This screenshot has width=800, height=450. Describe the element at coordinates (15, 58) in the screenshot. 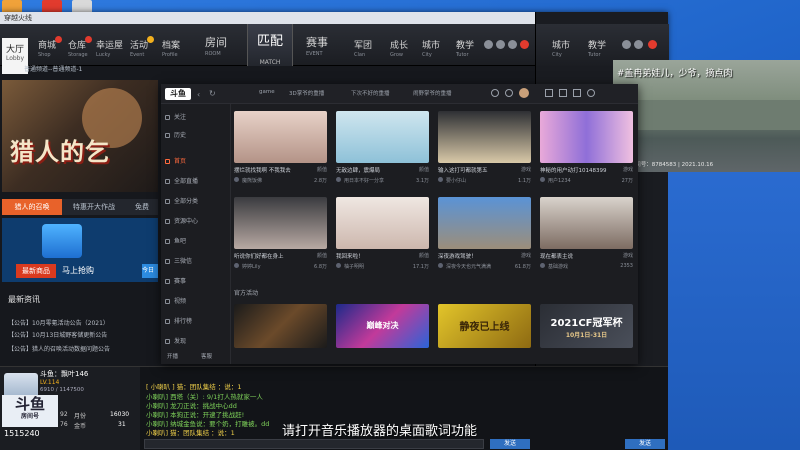

I see `nav-lobby-sub: Lobby` at that location.